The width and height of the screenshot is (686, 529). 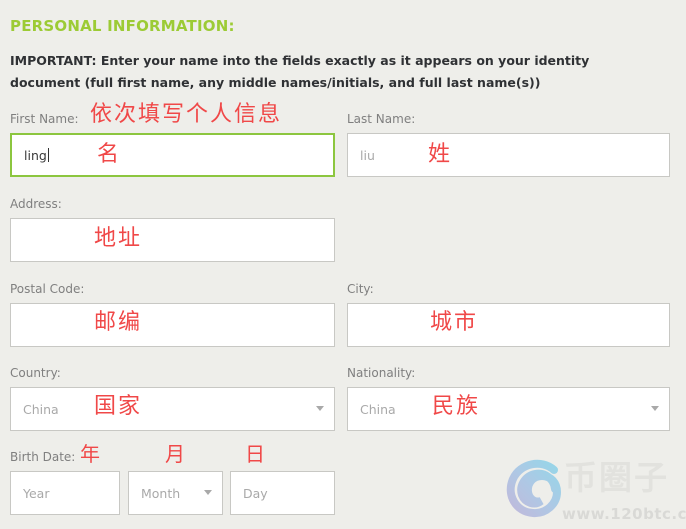 What do you see at coordinates (381, 373) in the screenshot?
I see `nationality-label: Nationality:` at bounding box center [381, 373].